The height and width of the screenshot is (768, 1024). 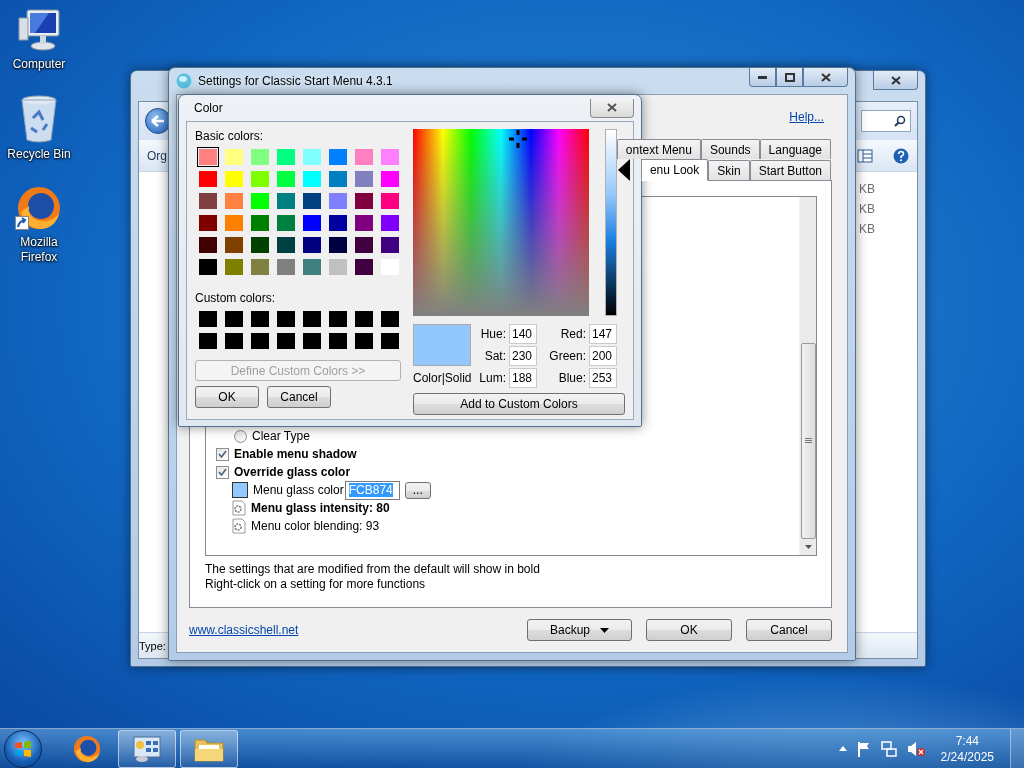 What do you see at coordinates (865, 155) in the screenshot?
I see `view-icon` at bounding box center [865, 155].